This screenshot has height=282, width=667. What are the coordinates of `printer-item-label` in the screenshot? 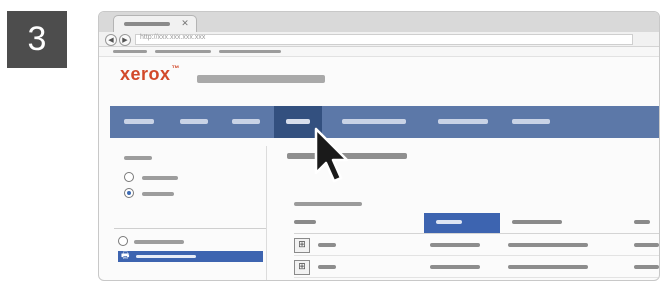 It's located at (166, 256).